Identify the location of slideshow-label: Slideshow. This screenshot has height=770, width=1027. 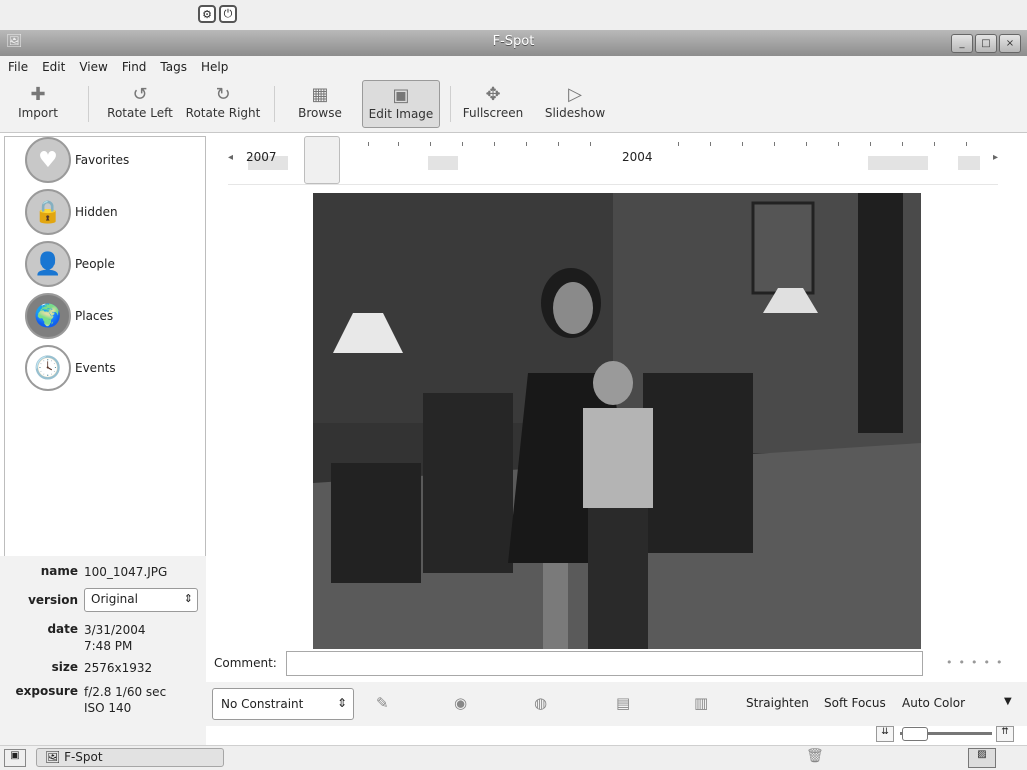
(575, 113).